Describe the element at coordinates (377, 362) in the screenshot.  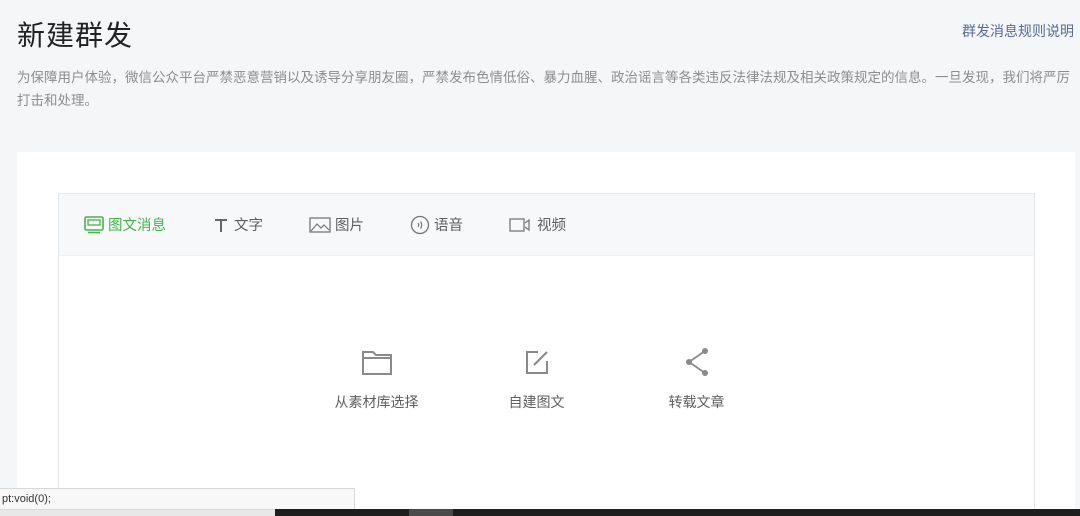
I see `folder-icon` at that location.